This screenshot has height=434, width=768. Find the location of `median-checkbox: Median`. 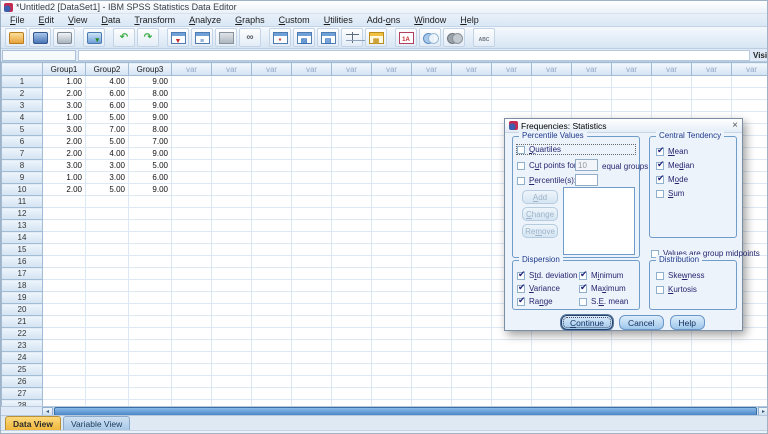

median-checkbox: Median is located at coordinates (675, 165).